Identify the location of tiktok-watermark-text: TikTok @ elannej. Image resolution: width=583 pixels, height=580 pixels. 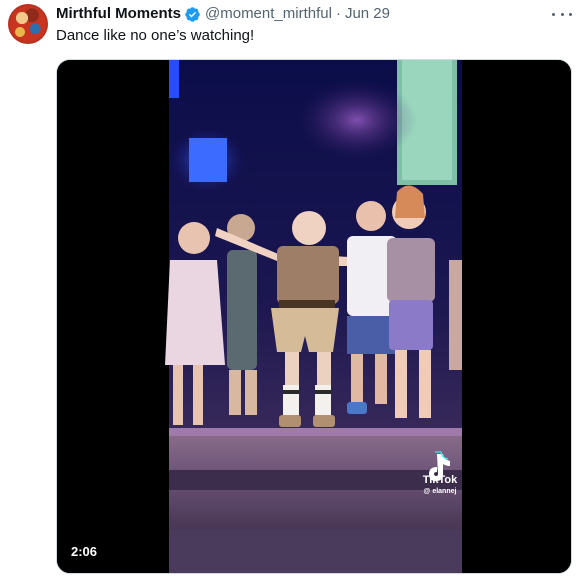
(440, 485).